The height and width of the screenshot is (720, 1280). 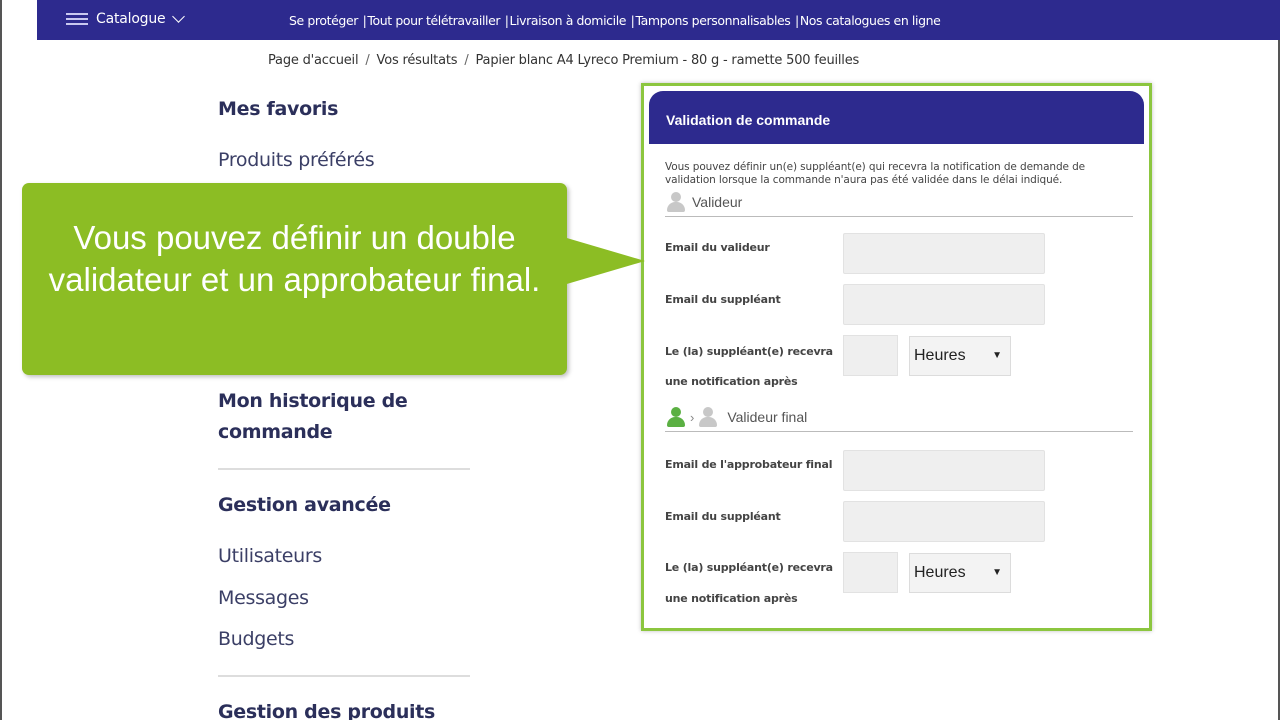 I want to click on final-notify-label-line2: une notification après, so click(x=731, y=598).